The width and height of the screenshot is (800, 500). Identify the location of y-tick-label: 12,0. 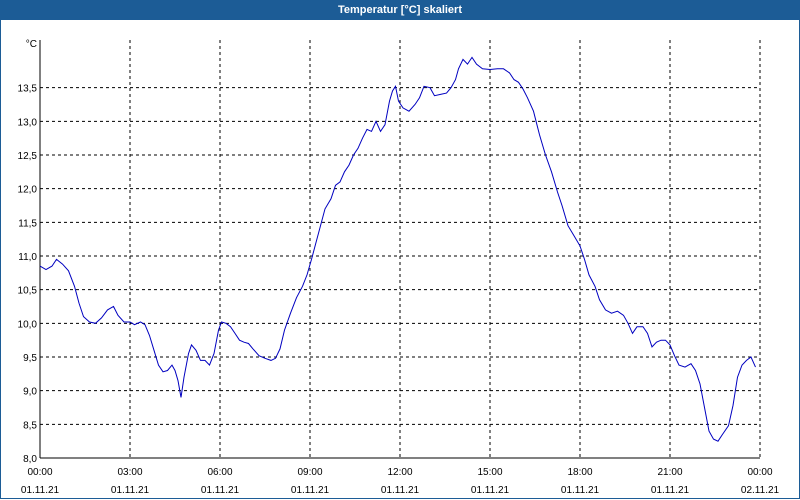
(28, 190).